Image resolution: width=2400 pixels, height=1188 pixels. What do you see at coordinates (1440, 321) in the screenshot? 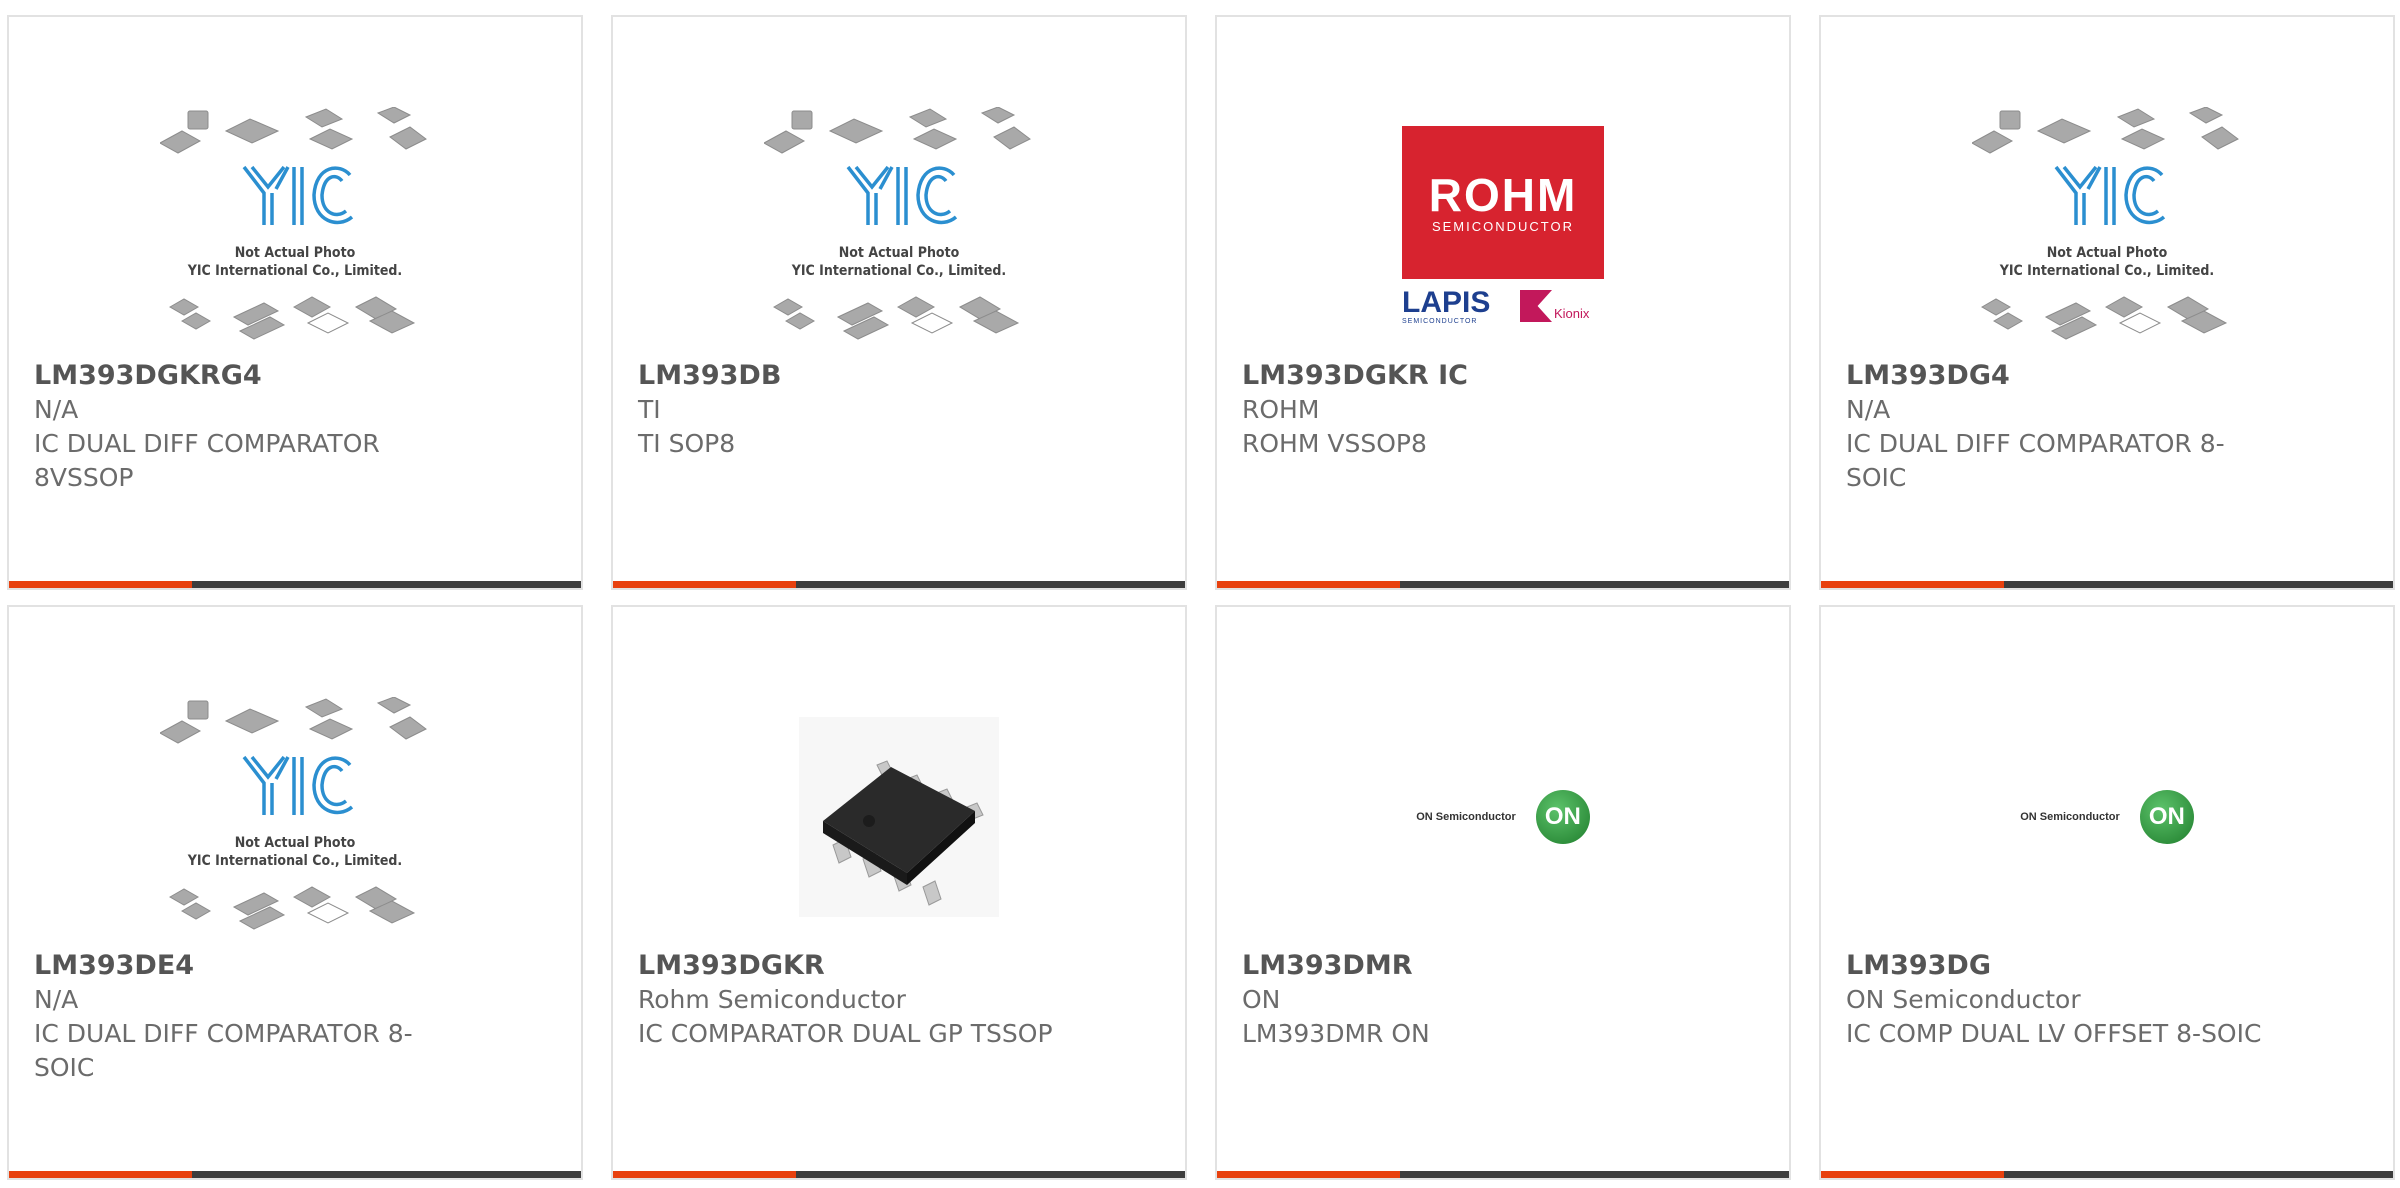
I see `lapis-sub-text: SEMICONDUCTOR` at bounding box center [1440, 321].